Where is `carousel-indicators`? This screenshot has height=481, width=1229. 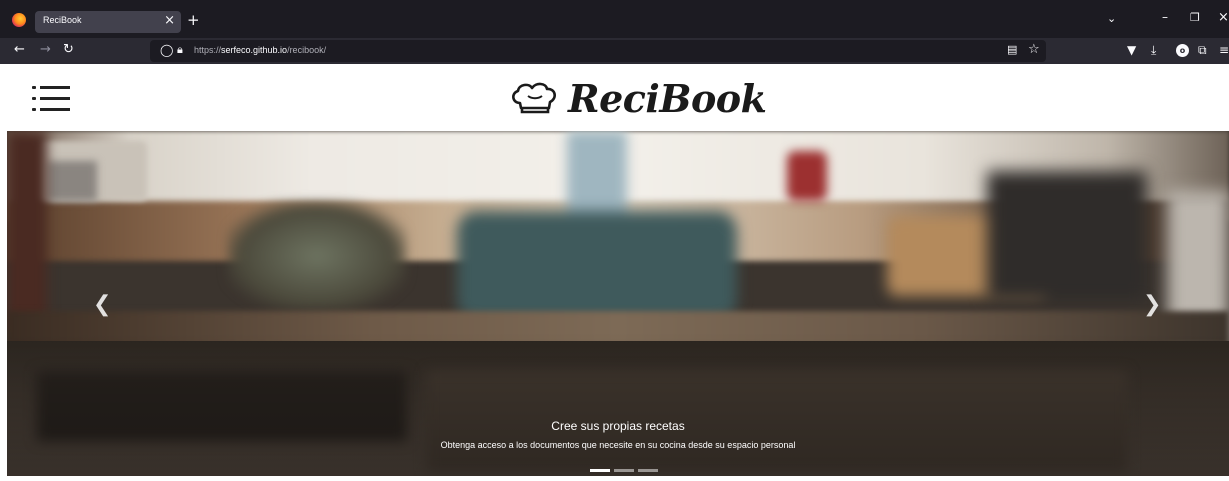 carousel-indicators is located at coordinates (625, 471).